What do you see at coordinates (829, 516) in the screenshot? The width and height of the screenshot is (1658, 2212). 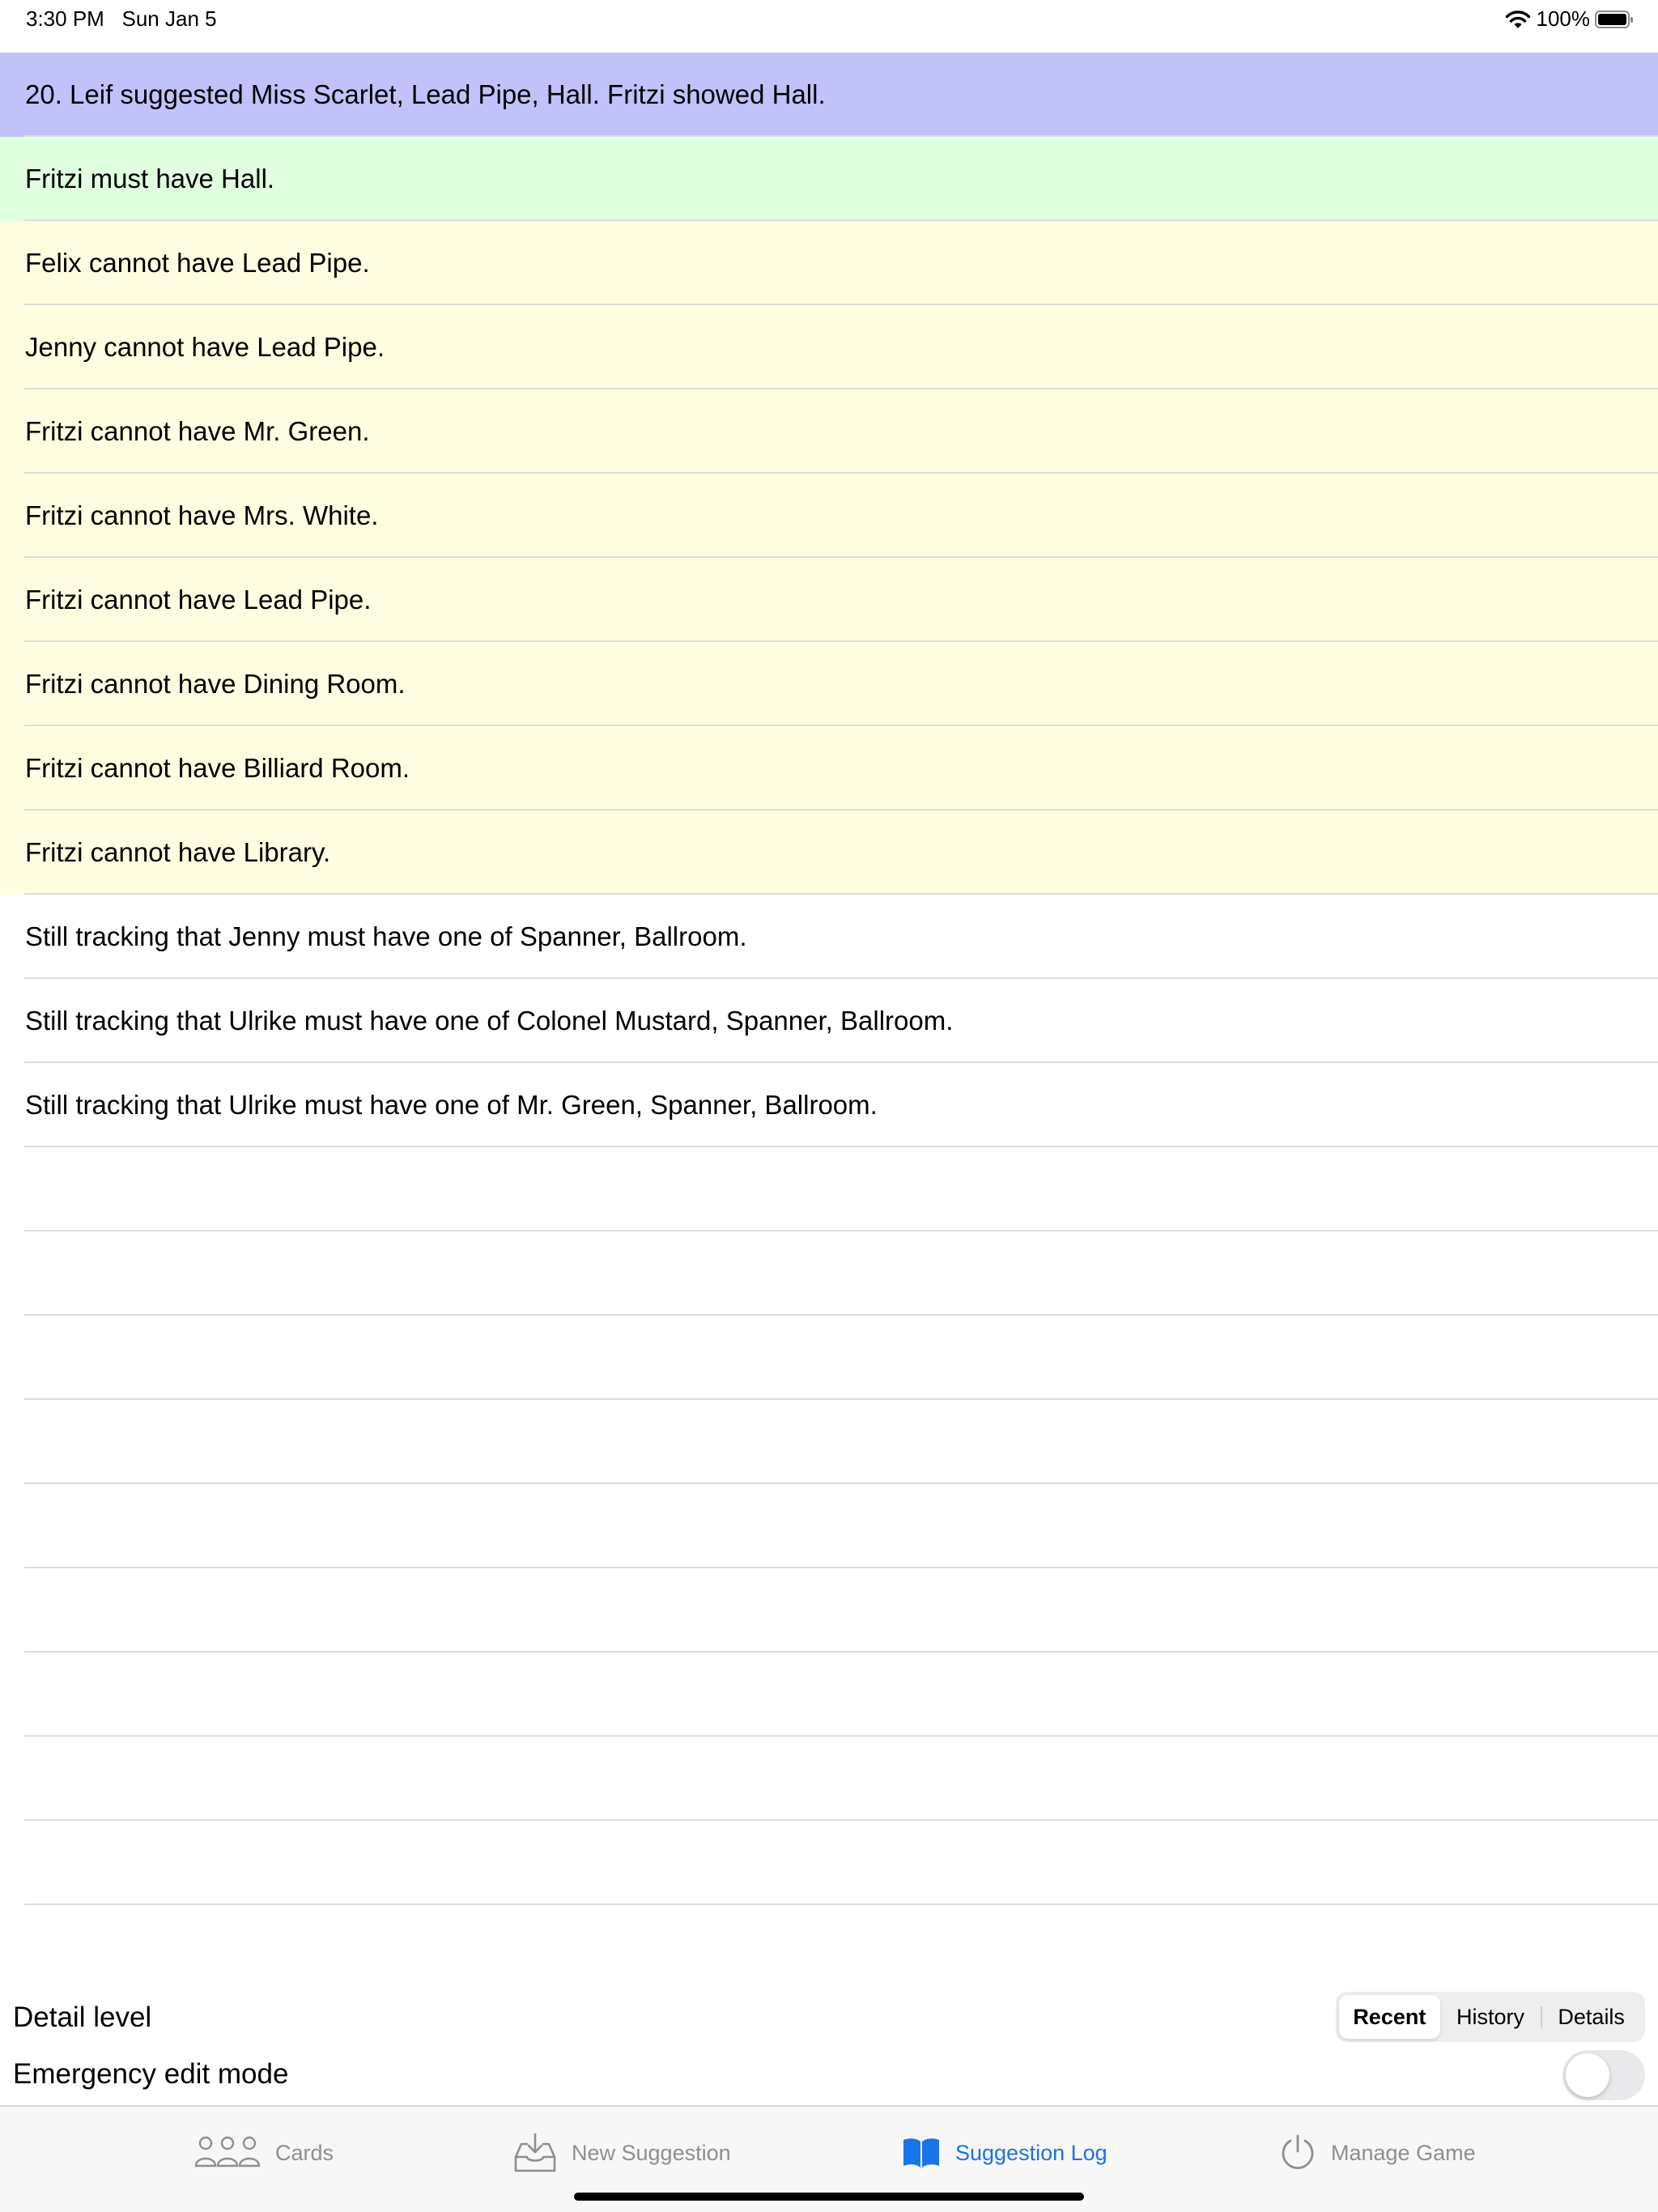 I see `log-row-cannot-have: Fritzi cannot have Mrs. White.` at bounding box center [829, 516].